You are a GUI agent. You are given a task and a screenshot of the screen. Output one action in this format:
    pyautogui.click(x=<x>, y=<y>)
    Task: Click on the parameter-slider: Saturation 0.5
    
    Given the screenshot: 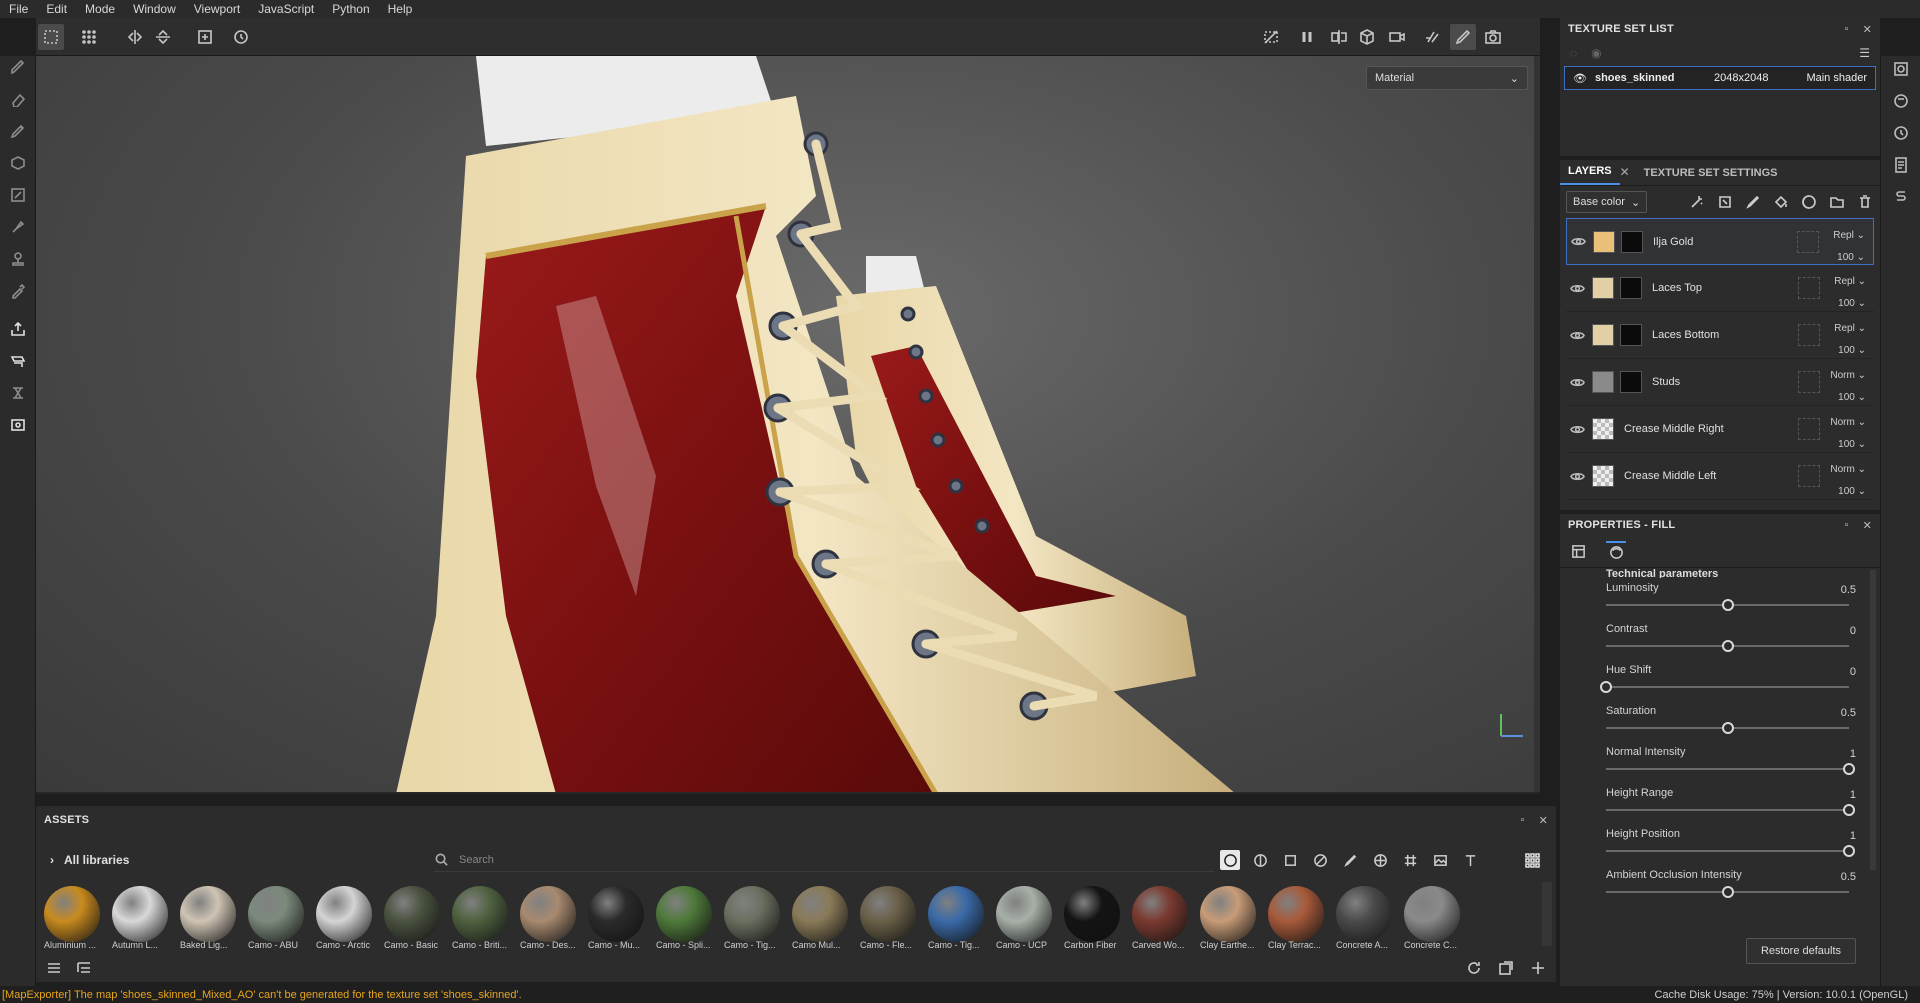 What is the action you would take?
    pyautogui.click(x=1731, y=721)
    